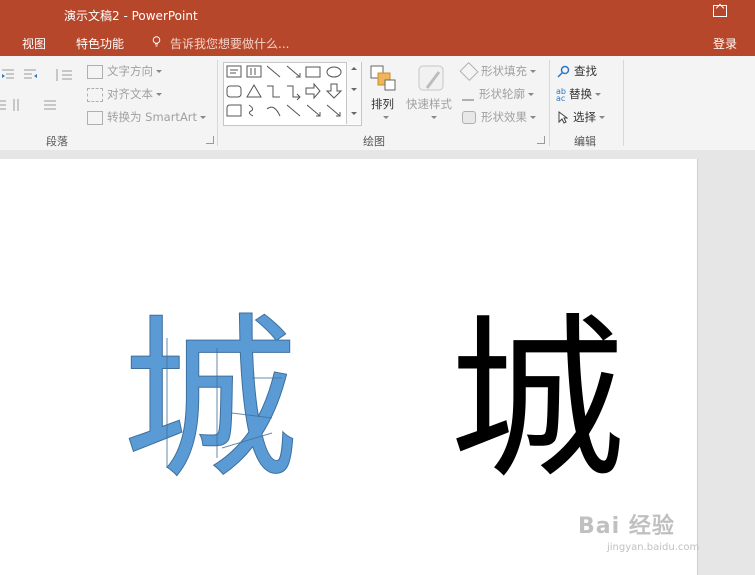 This screenshot has height=575, width=755. What do you see at coordinates (563, 71) in the screenshot?
I see `search-icon` at bounding box center [563, 71].